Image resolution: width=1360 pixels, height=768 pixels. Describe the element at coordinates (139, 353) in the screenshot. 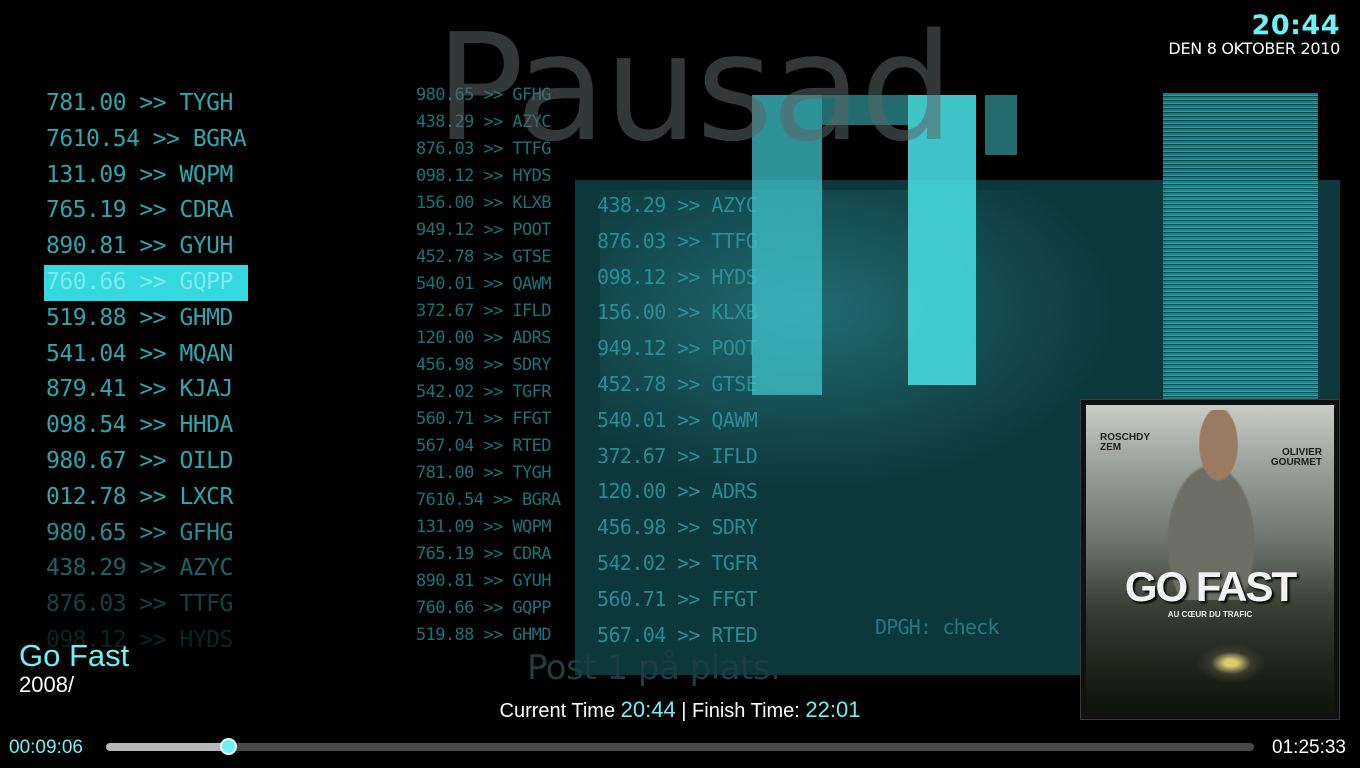

I see `video-number-line: 541.04 >> MQAN` at that location.